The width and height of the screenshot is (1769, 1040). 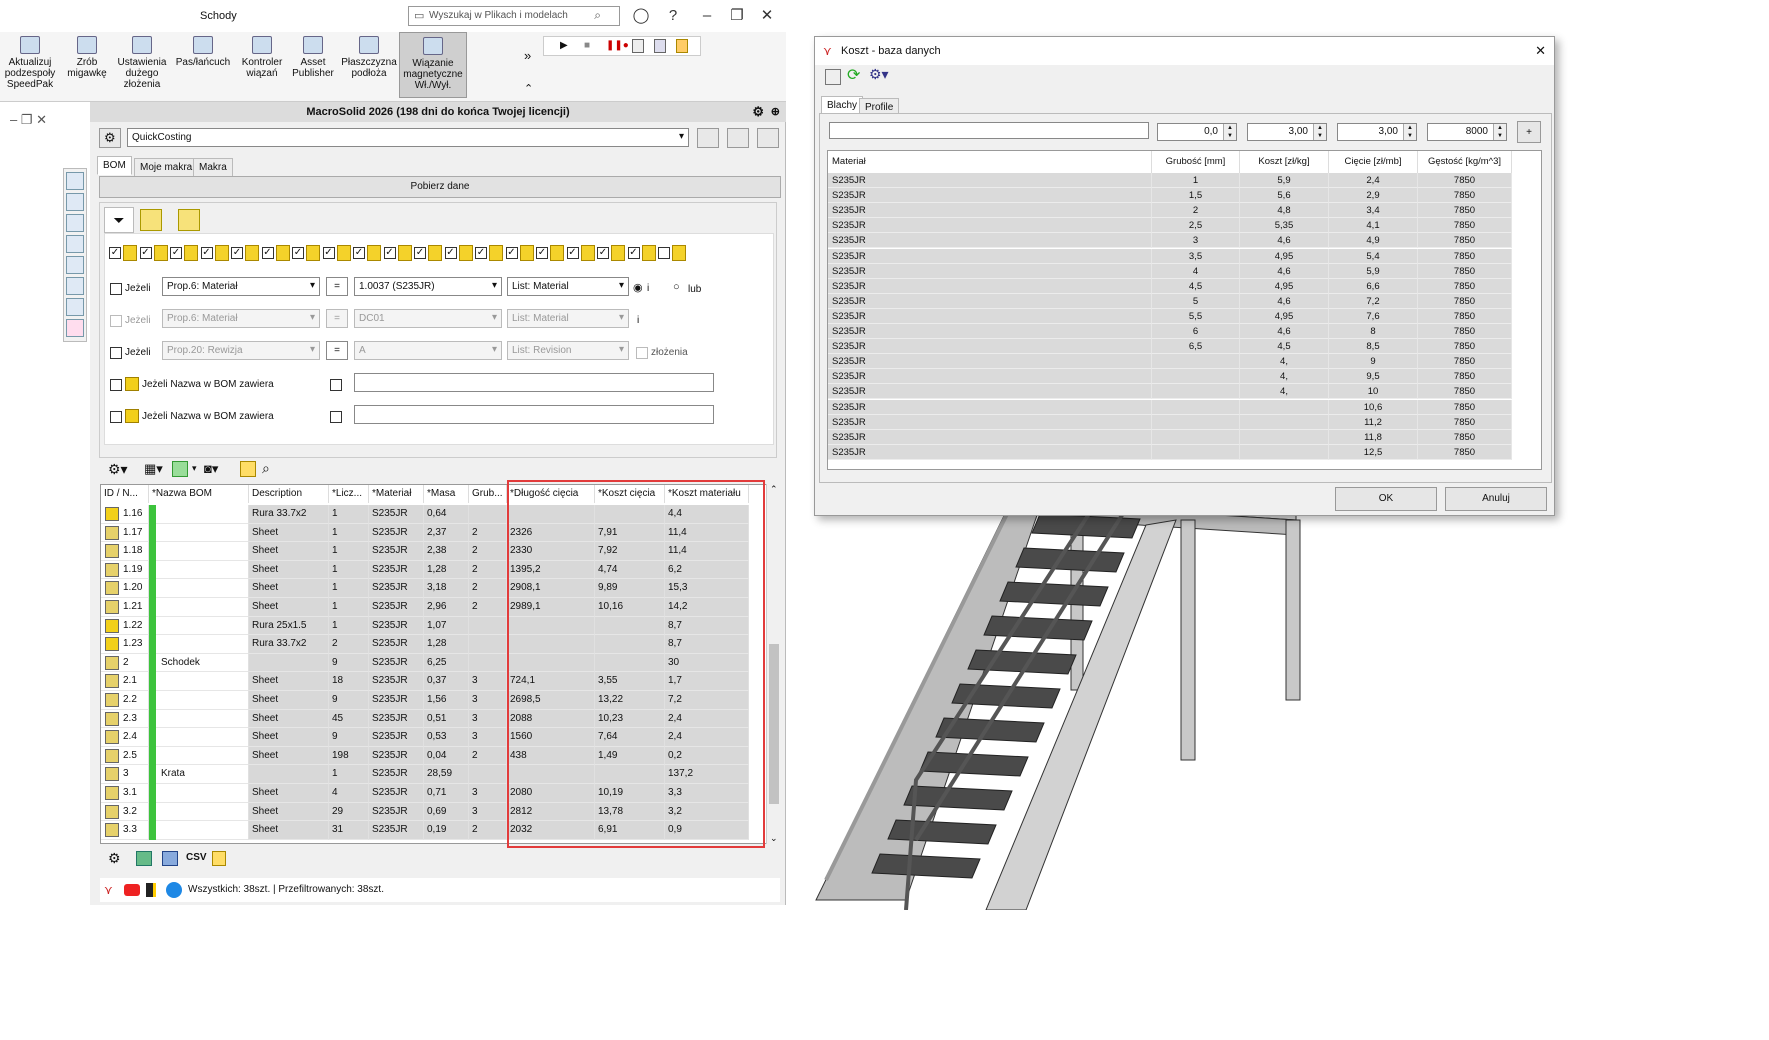 I want to click on table-row: 1.20 Sheet 1 S235JR 3,18 2 2908,1 9,89 15,3, so click(x=431, y=588).